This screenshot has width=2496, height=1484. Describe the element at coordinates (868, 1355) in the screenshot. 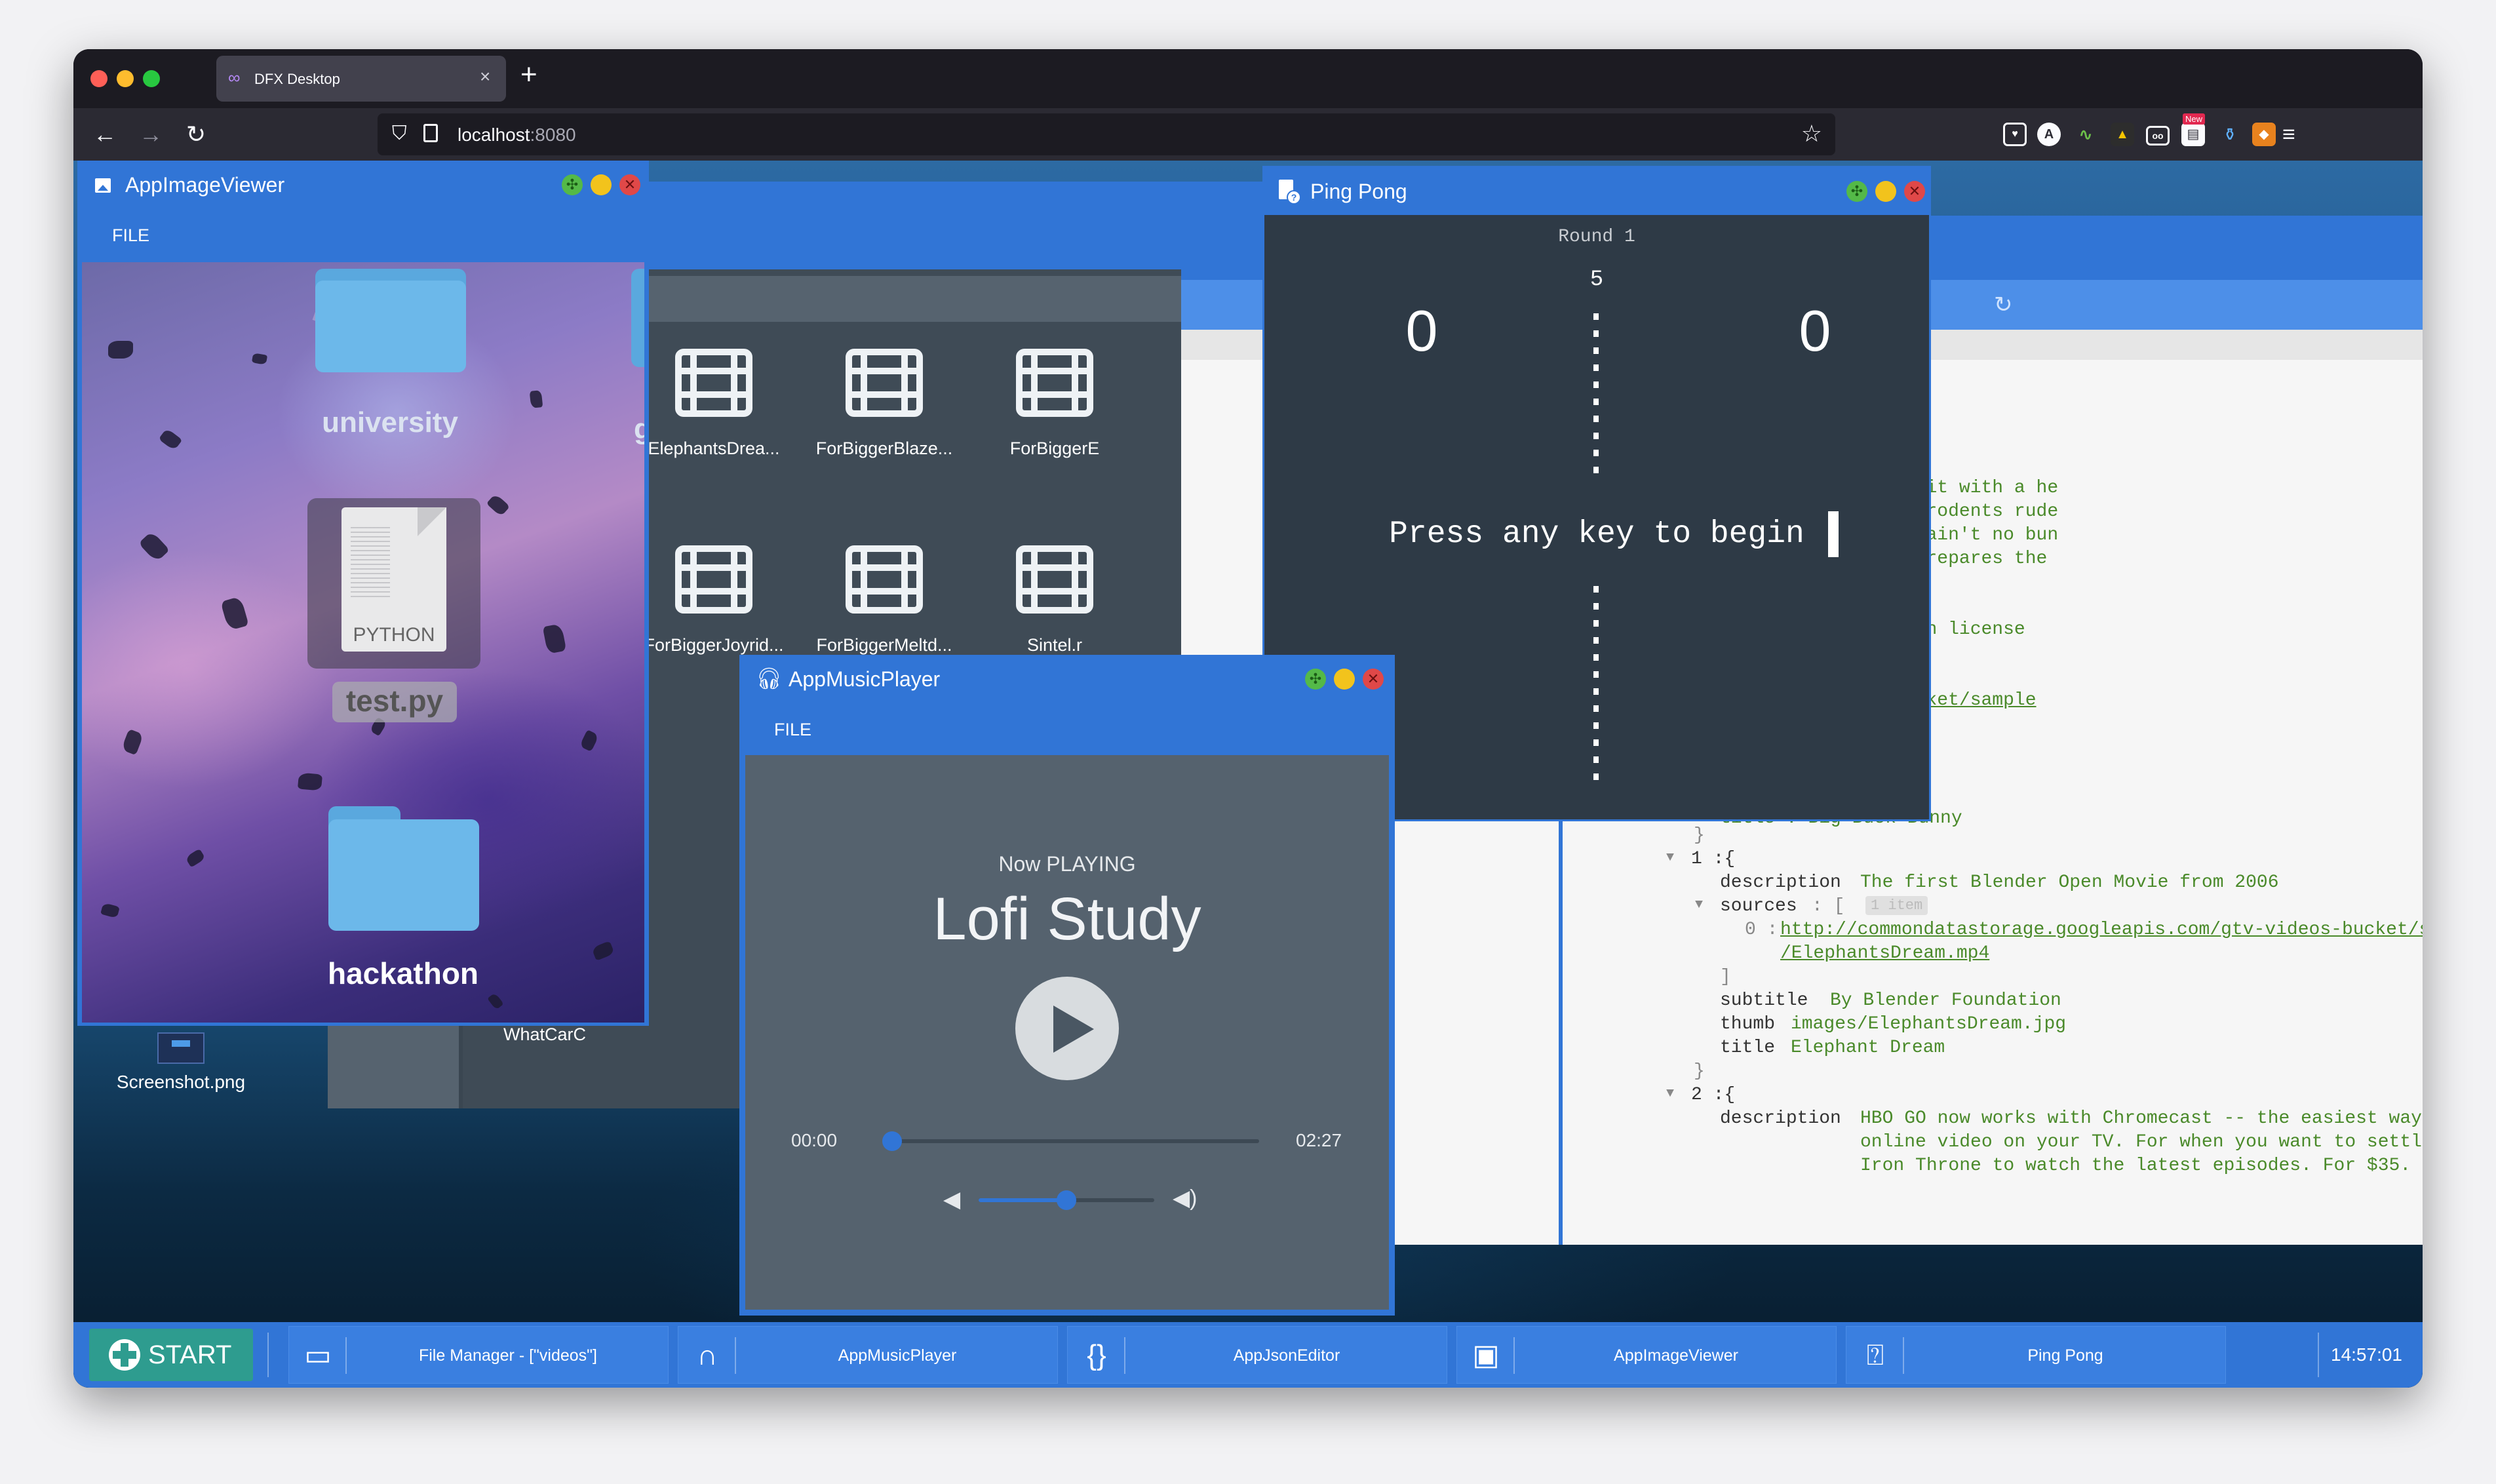

I see `taskbar-item: ∩ AppMusicPlayer` at that location.